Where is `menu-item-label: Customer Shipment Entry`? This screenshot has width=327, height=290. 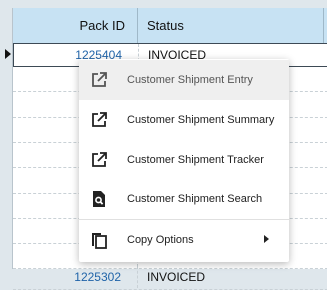
menu-item-label: Customer Shipment Entry is located at coordinates (190, 80).